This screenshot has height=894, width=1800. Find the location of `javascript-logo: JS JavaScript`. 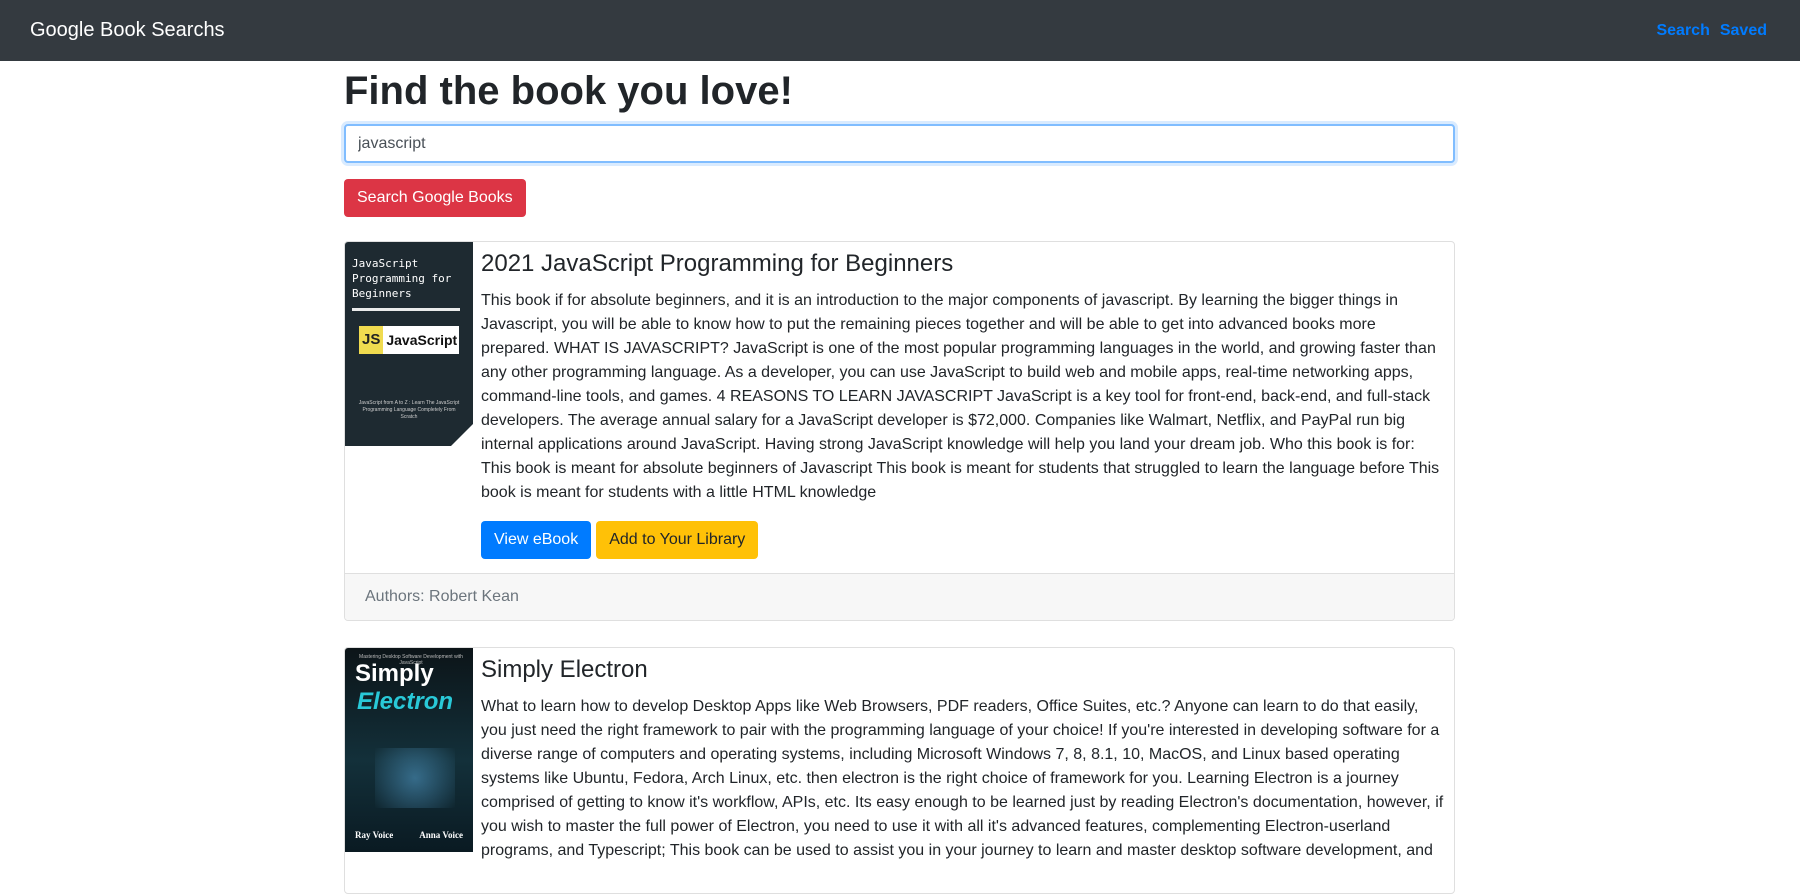

javascript-logo: JS JavaScript is located at coordinates (409, 340).